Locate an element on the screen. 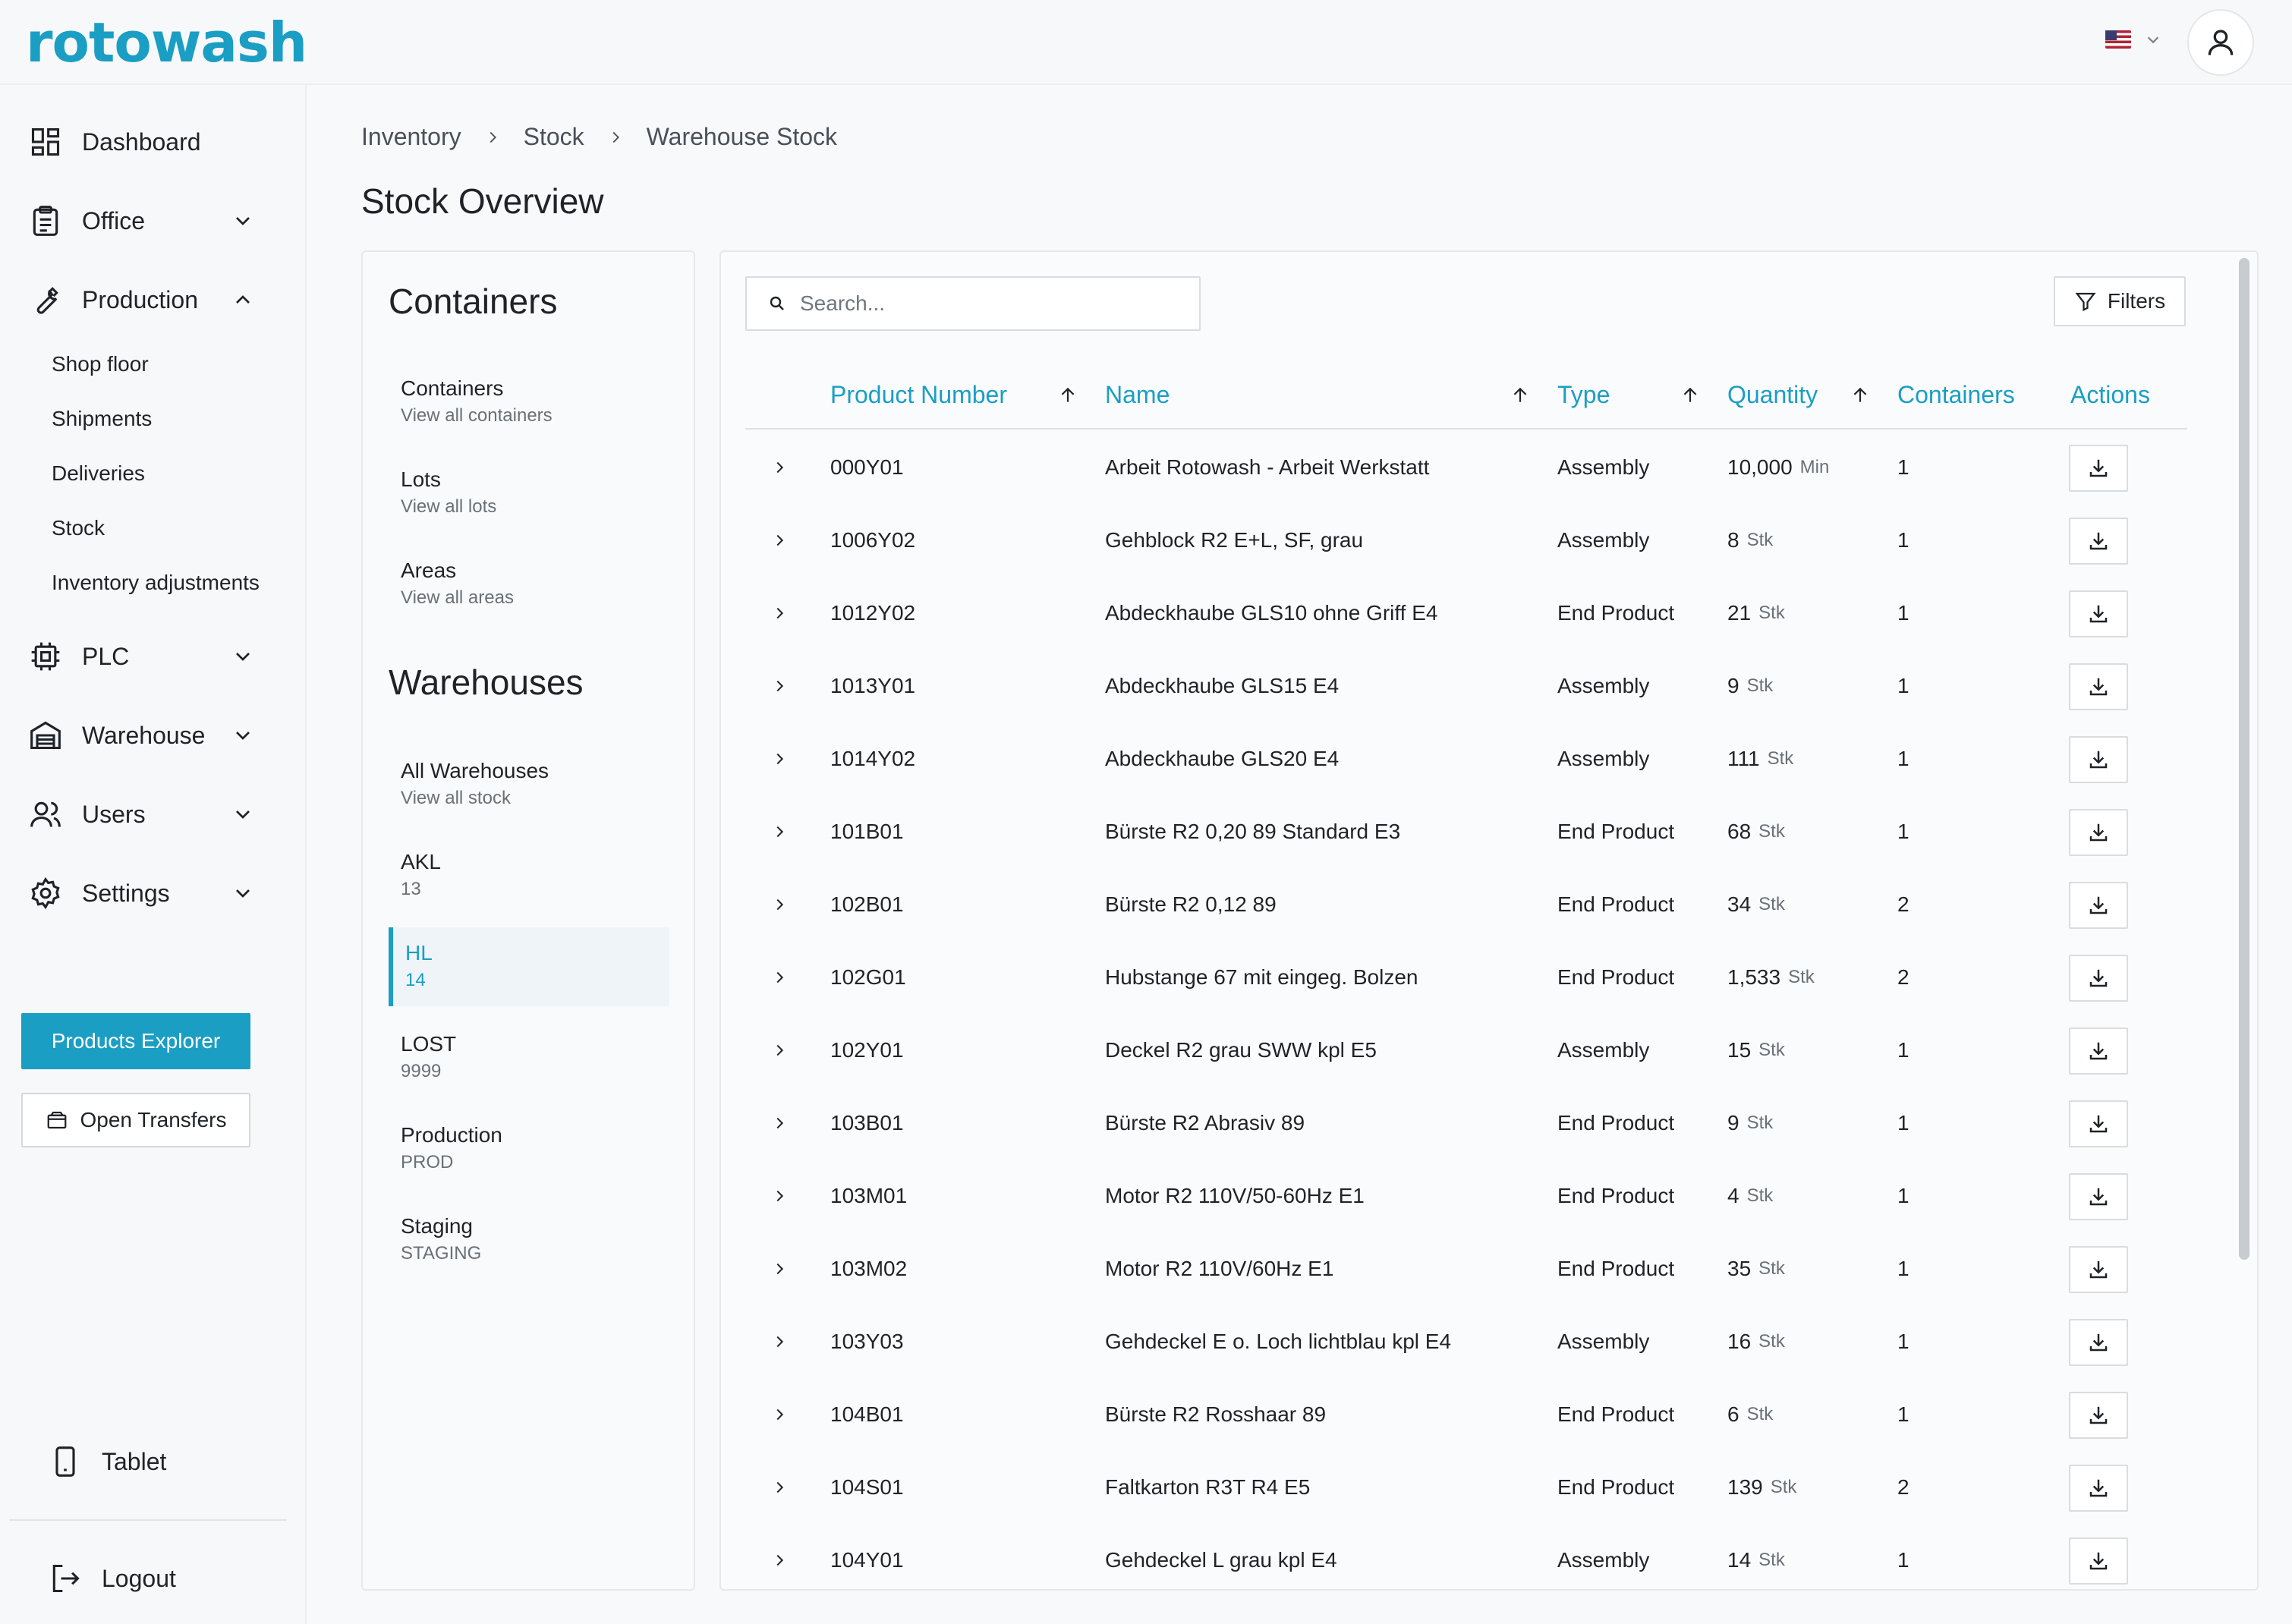  column-header-name: Name is located at coordinates (1138, 395).